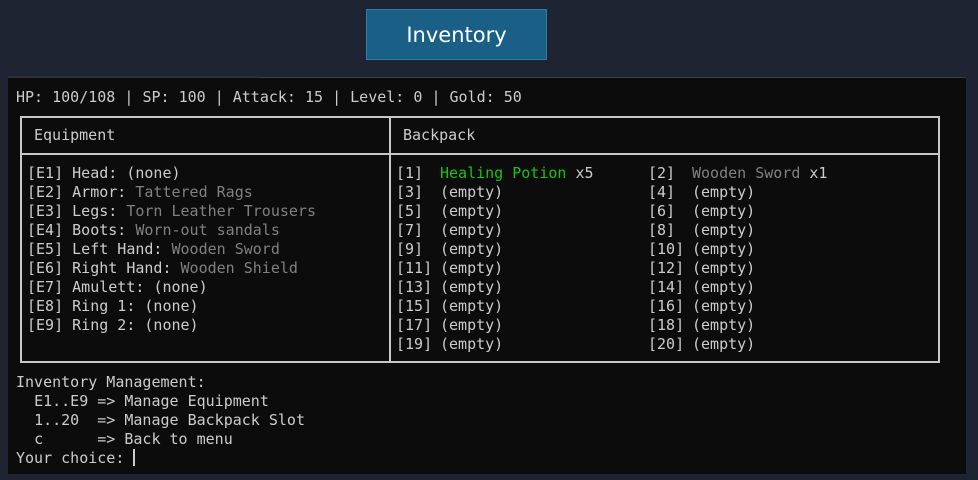 Image resolution: width=978 pixels, height=480 pixels. What do you see at coordinates (45, 287) in the screenshot?
I see `slot-code: [E7]` at bounding box center [45, 287].